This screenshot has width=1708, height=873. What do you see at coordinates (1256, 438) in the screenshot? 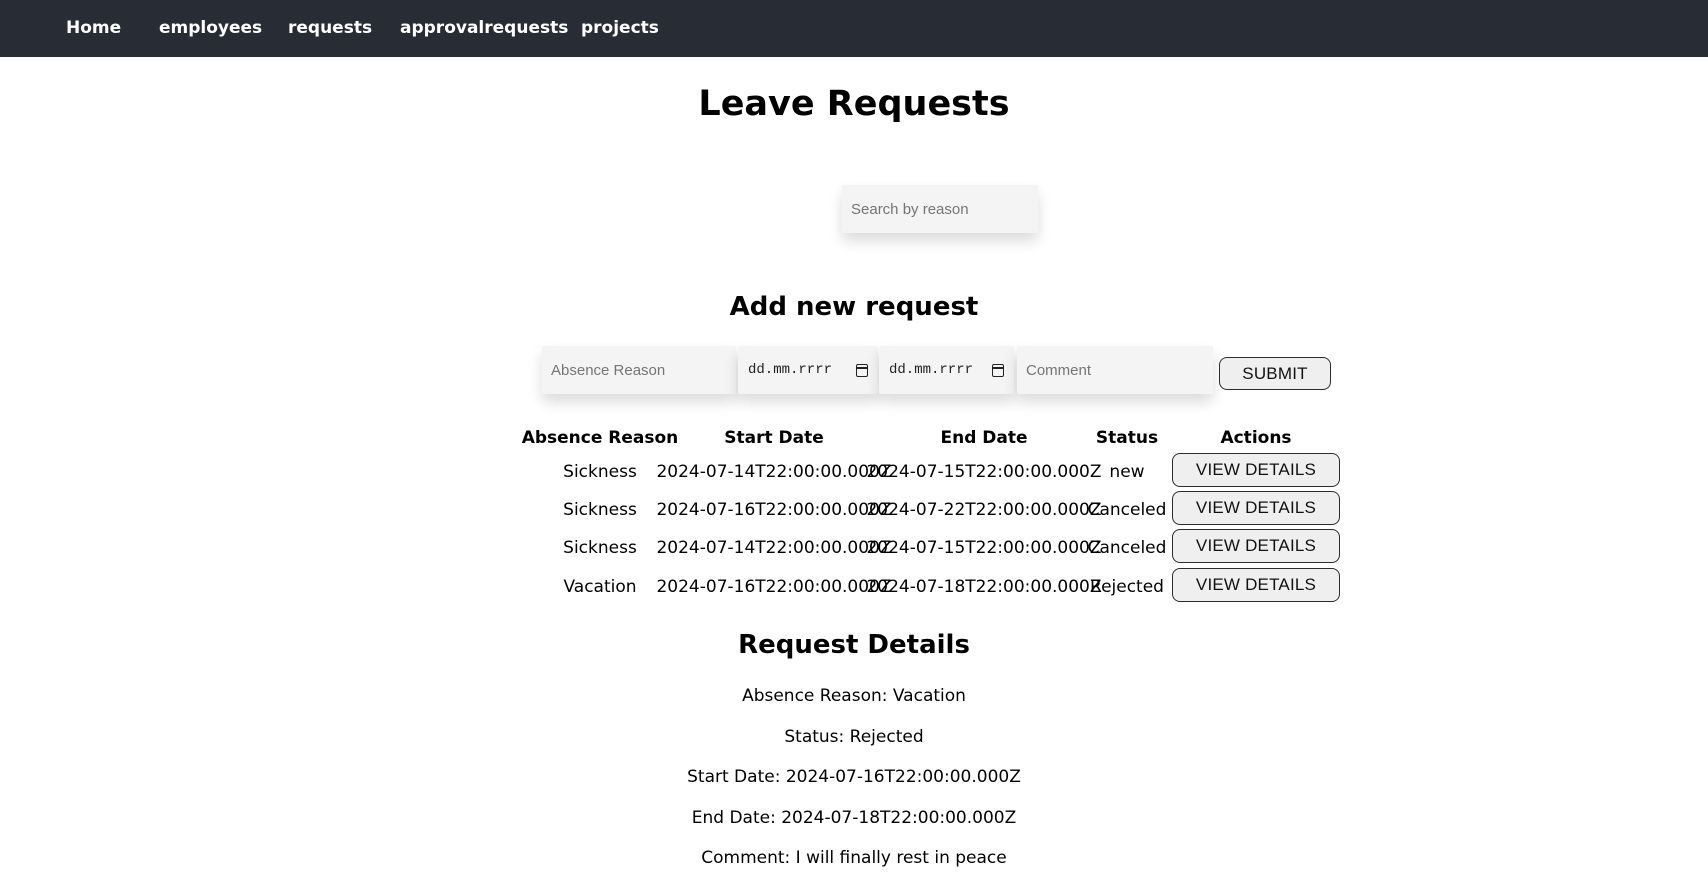
I see `column-header-actions: Actions` at bounding box center [1256, 438].